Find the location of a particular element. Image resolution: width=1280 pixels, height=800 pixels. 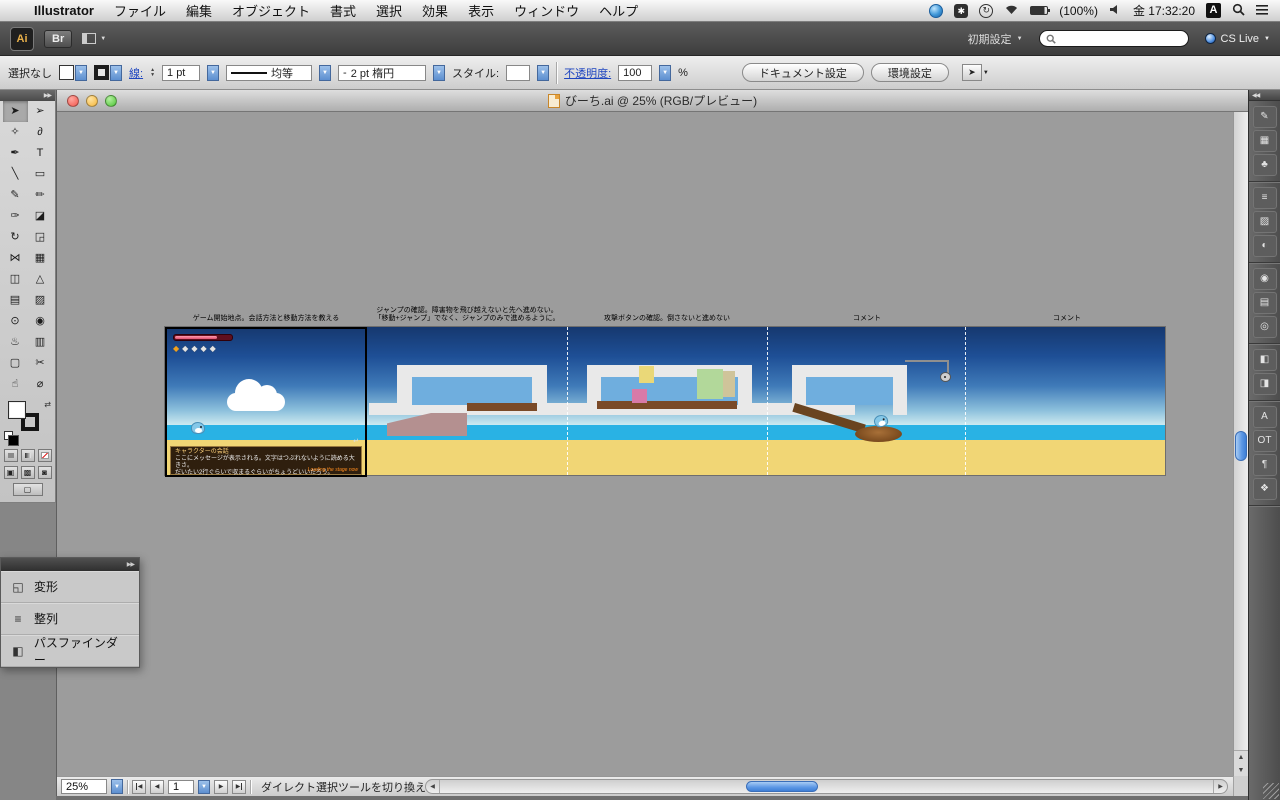

opacity-link: 不透明度: is located at coordinates (587, 73).